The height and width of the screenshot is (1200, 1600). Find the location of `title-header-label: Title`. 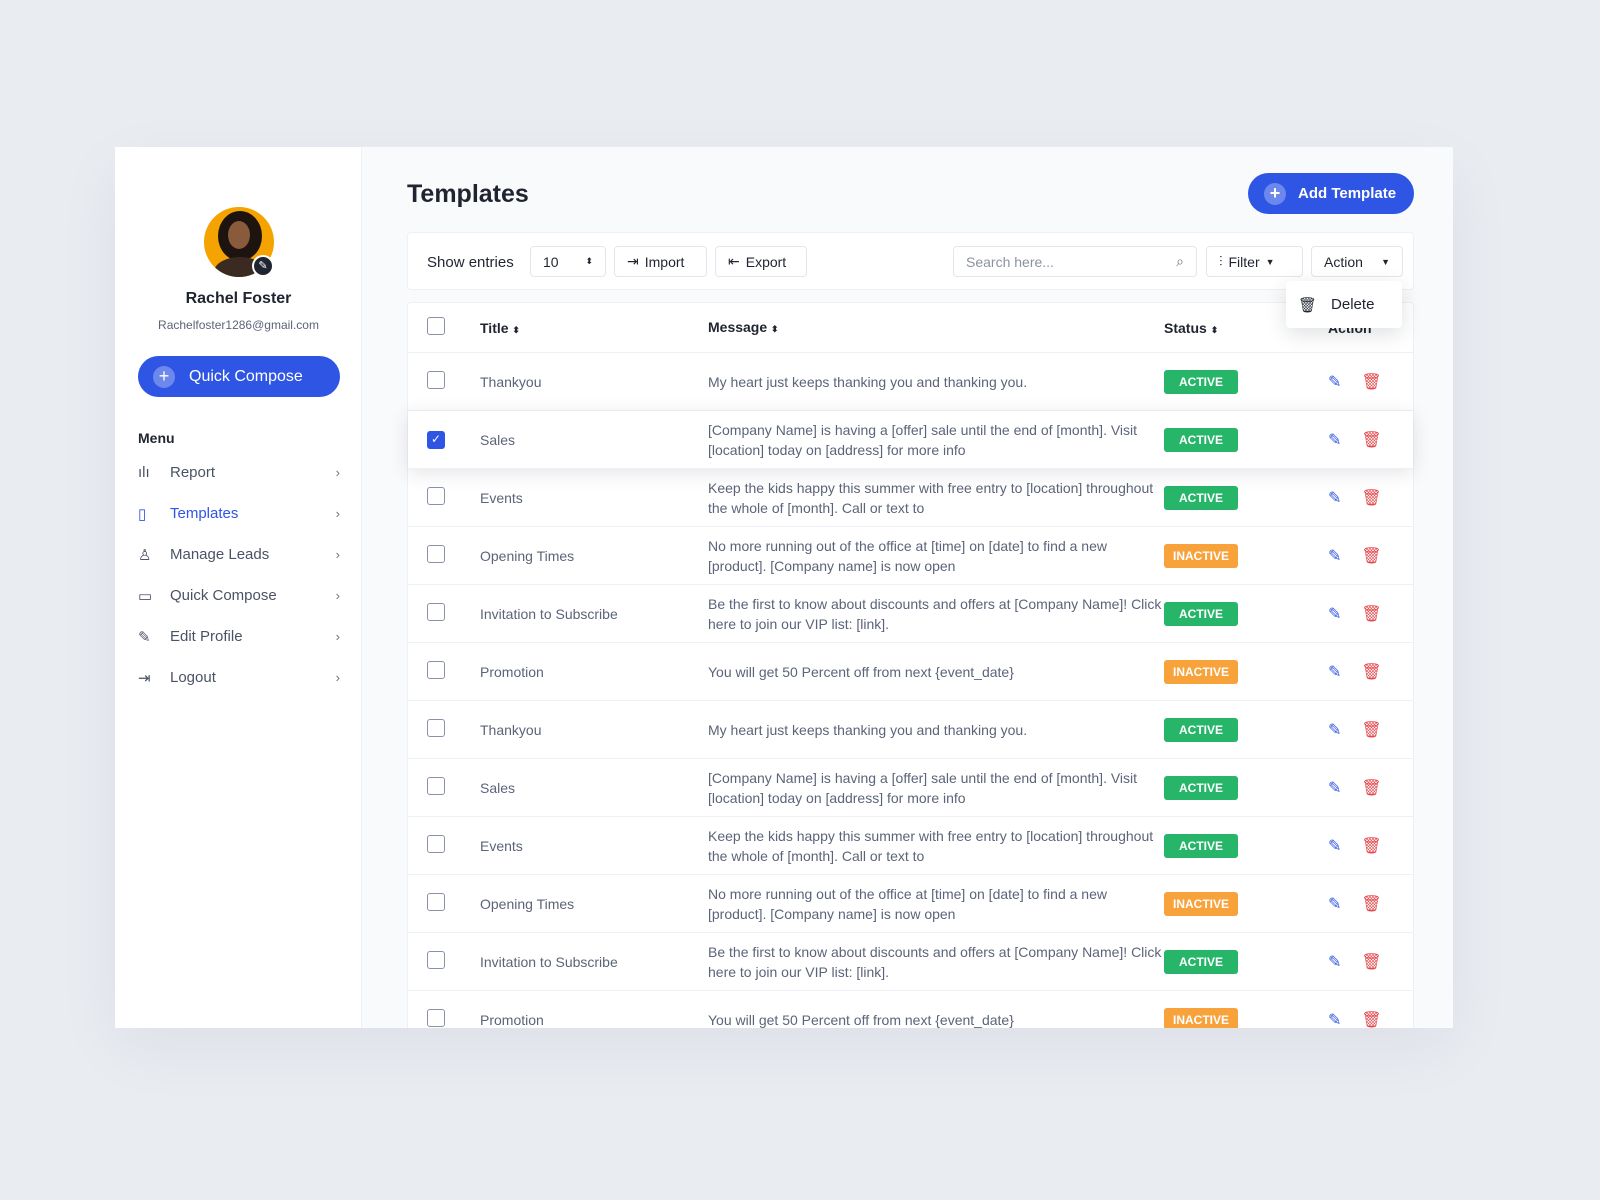

title-header-label: Title is located at coordinates (494, 327).